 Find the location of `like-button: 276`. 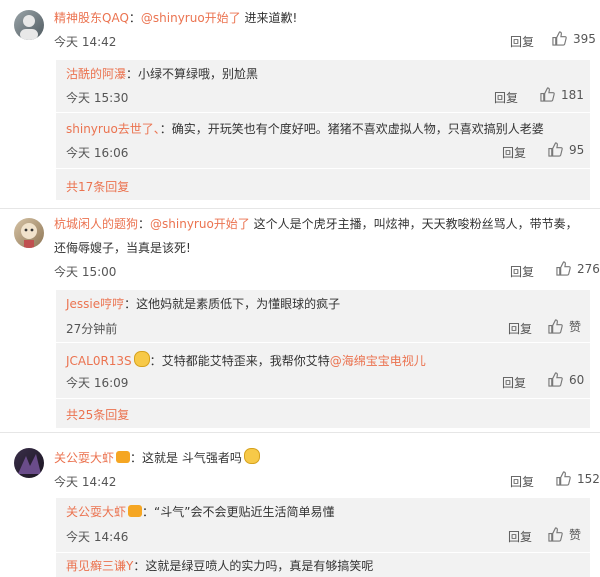

like-button: 276 is located at coordinates (578, 268).